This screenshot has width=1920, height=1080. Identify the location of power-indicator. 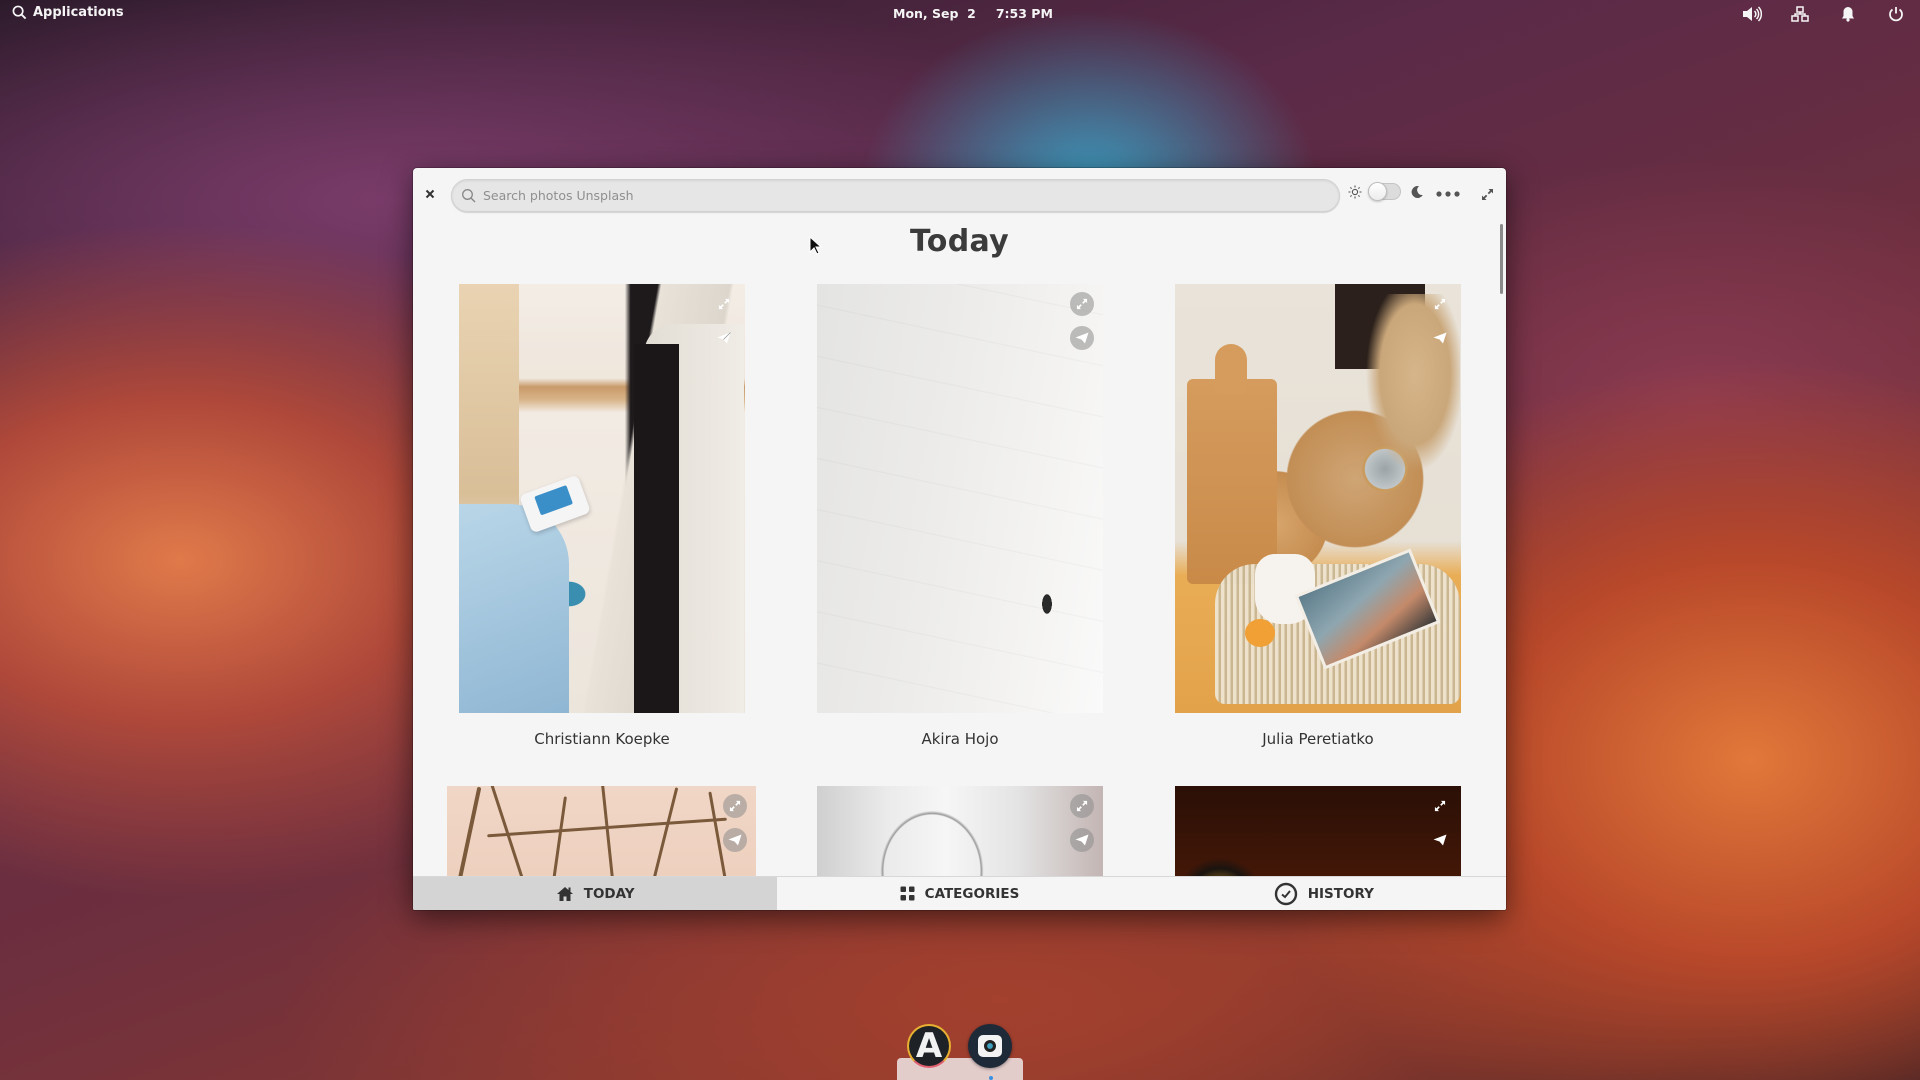
(1896, 14).